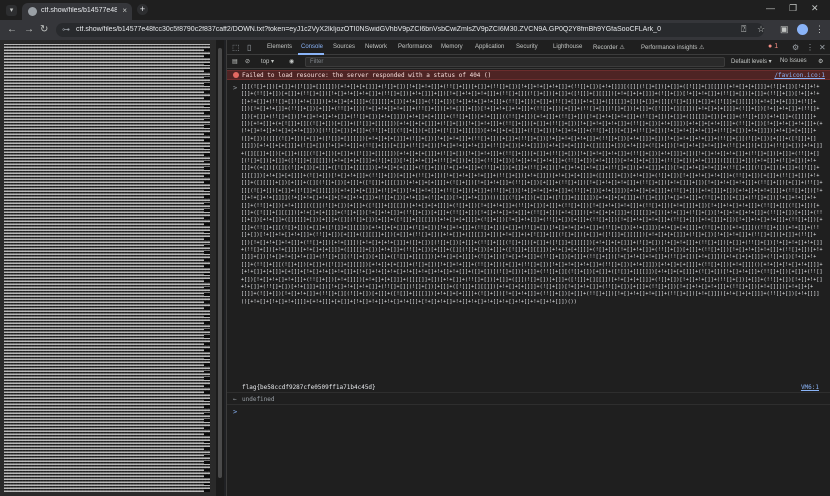  Describe the element at coordinates (142, 9) in the screenshot. I see `new-tab-button: +` at that location.